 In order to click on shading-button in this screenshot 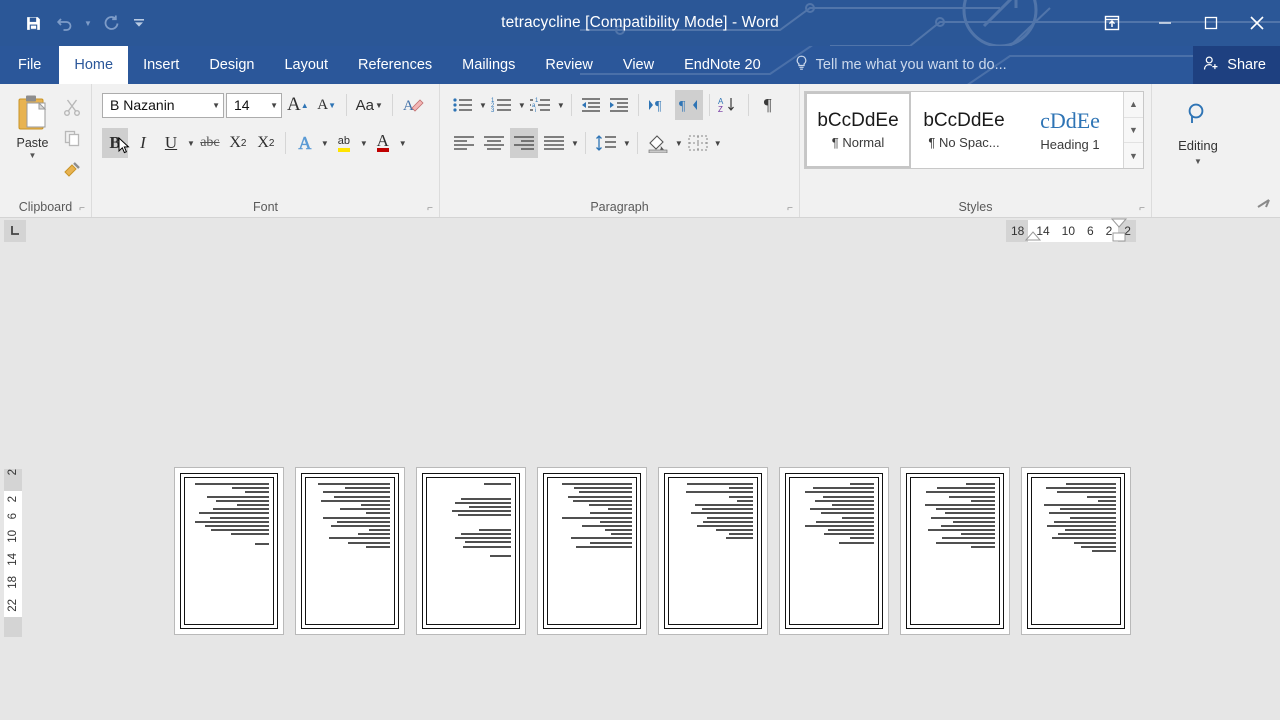, I will do `click(658, 143)`.